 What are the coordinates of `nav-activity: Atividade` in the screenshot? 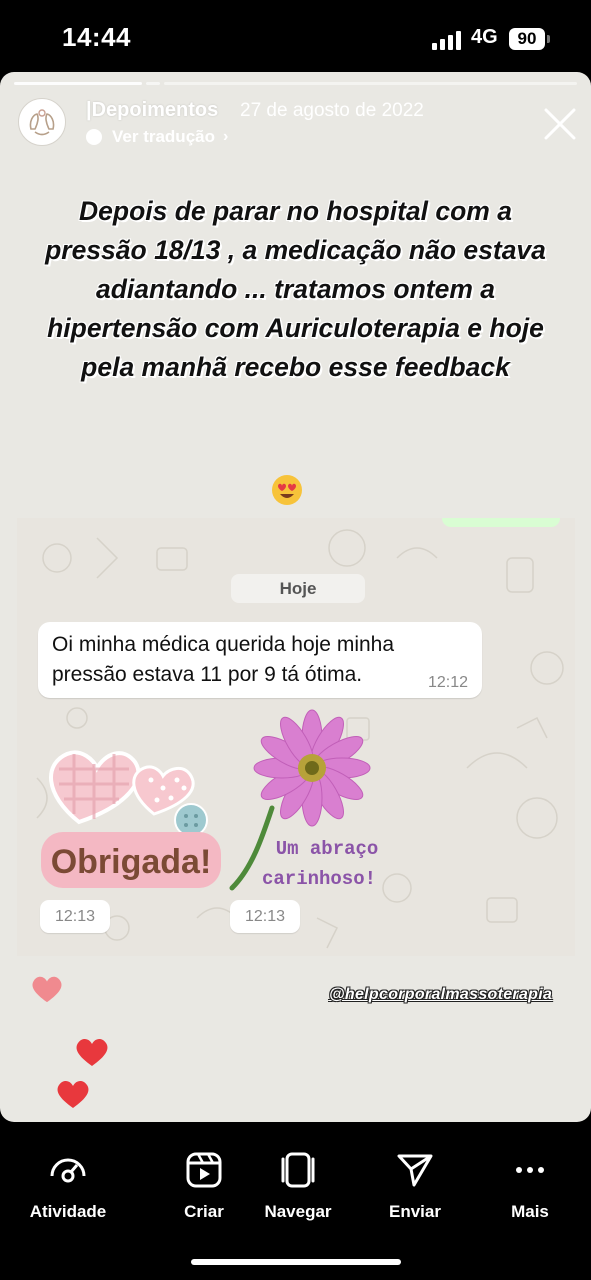 It's located at (68, 1187).